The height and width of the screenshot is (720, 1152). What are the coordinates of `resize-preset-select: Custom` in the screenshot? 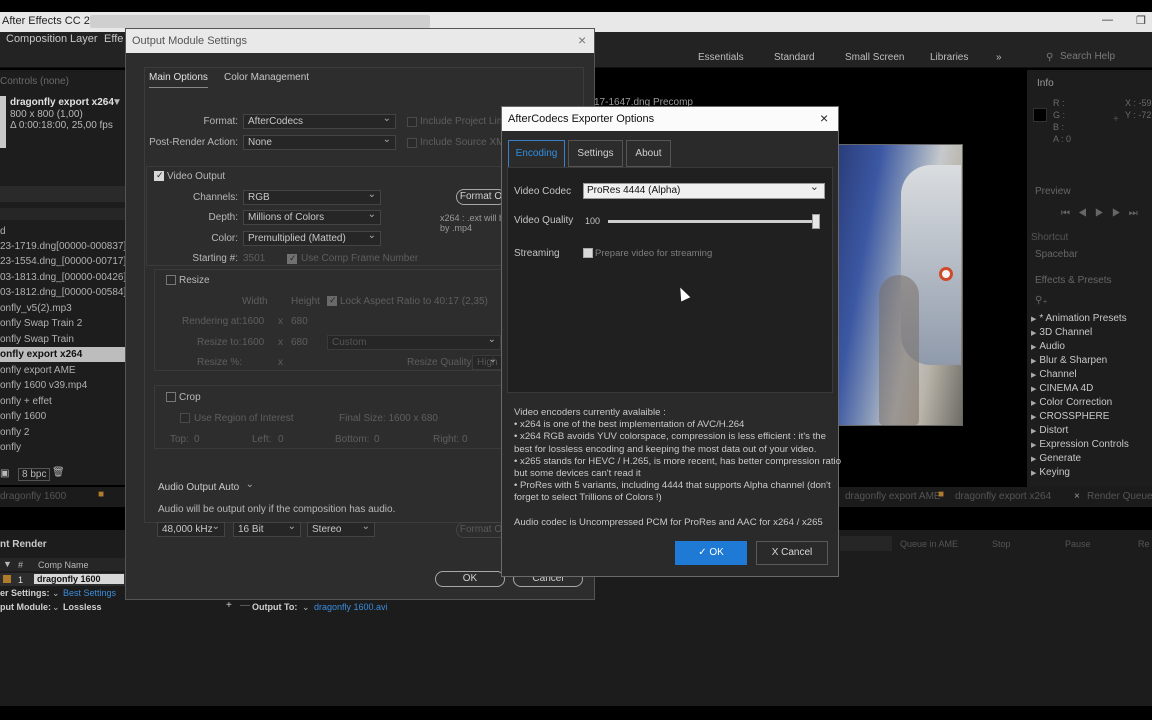 It's located at (414, 342).